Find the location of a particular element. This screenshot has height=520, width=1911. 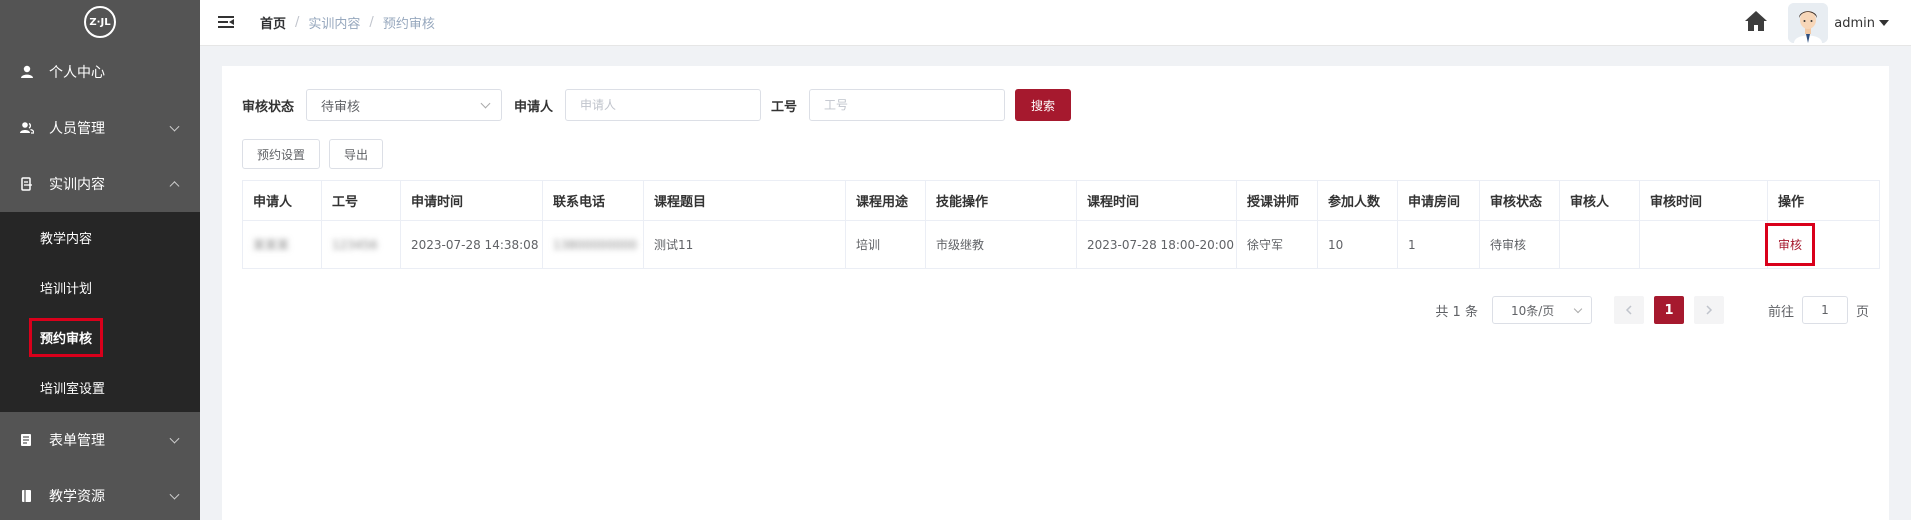

breadcrumb-training-content: 实训内容 is located at coordinates (334, 22).